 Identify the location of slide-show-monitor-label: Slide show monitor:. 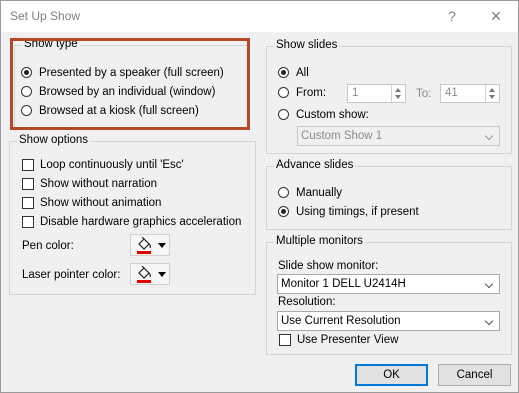
(328, 266).